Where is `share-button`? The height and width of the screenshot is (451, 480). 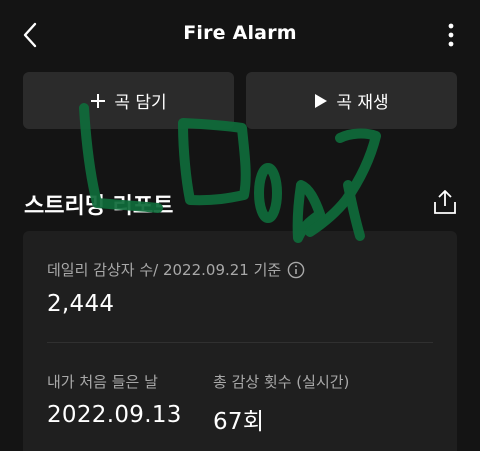 share-button is located at coordinates (445, 202).